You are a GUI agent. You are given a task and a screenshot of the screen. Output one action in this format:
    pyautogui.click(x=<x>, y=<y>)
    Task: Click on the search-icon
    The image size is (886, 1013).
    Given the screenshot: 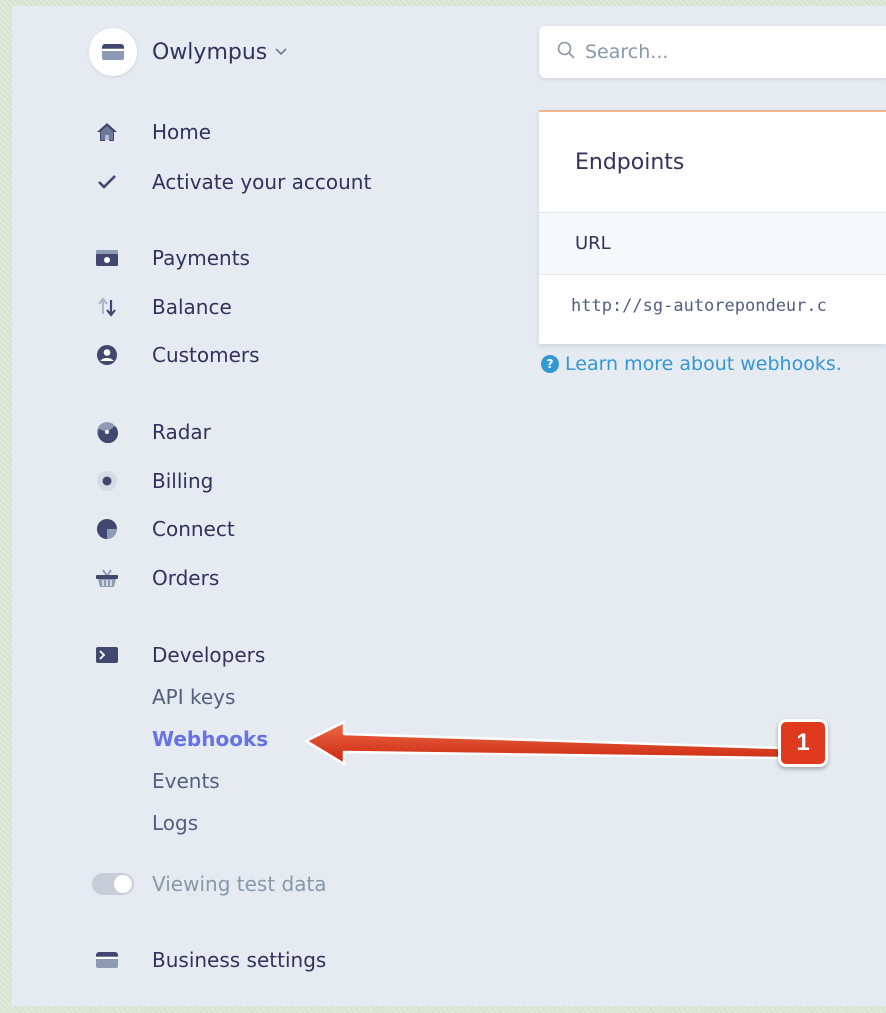 What is the action you would take?
    pyautogui.click(x=566, y=52)
    